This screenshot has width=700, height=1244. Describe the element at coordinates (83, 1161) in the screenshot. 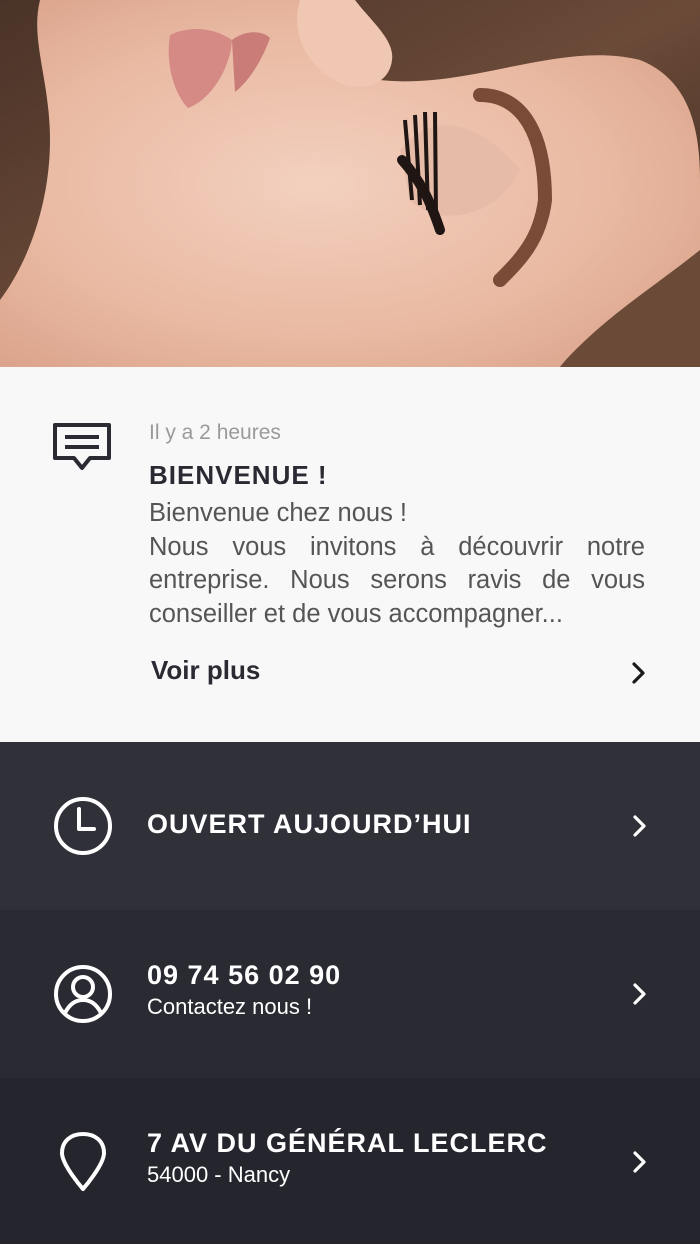

I see `location-pin-icon` at that location.